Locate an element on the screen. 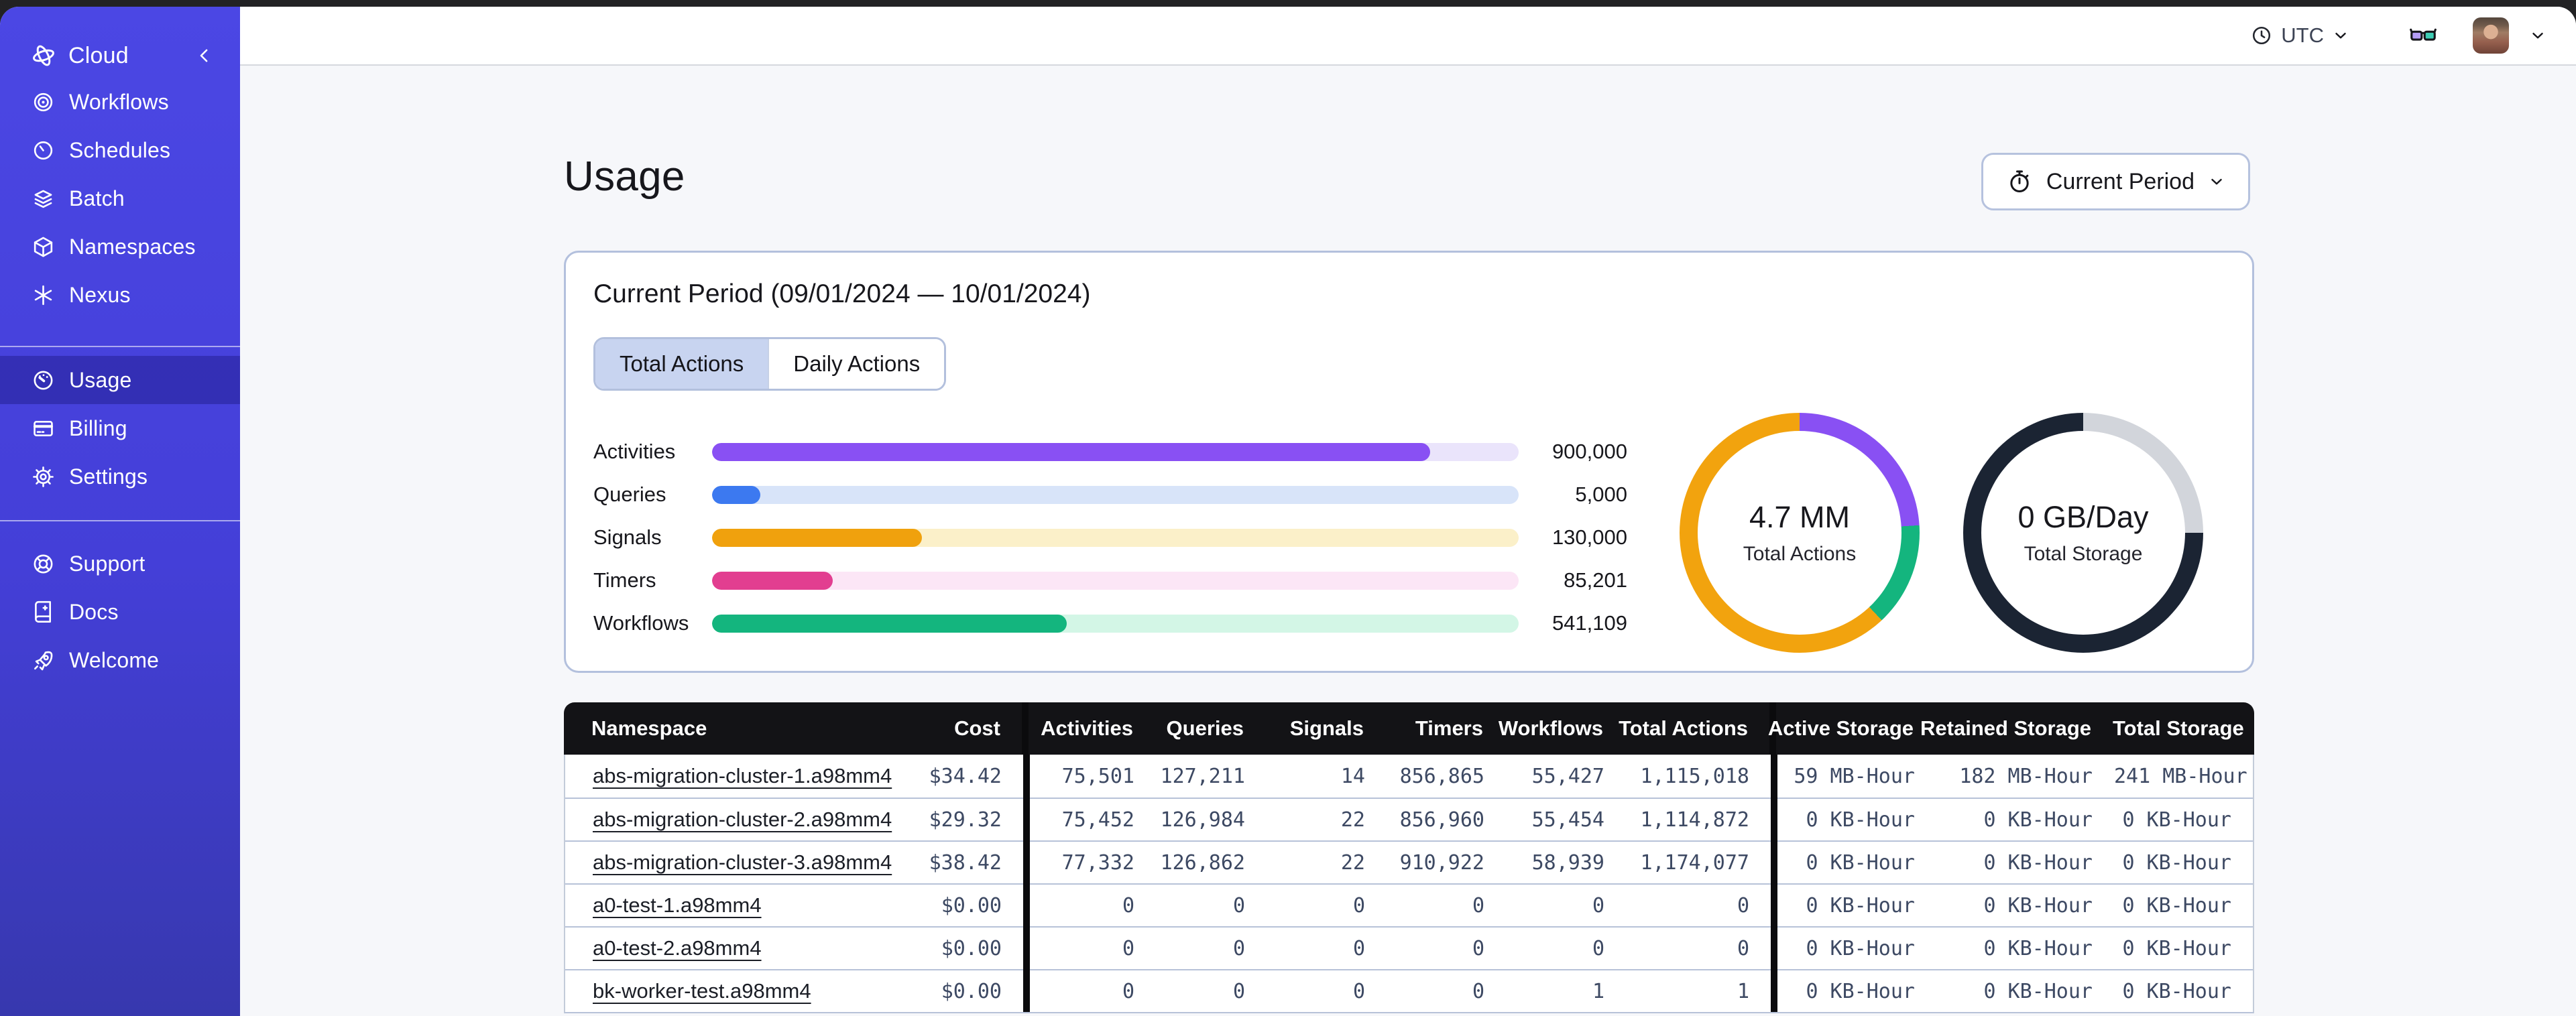 The image size is (2576, 1016). namespace-cell: abs-migration-cluster-1.a98mm4 is located at coordinates (728, 776).